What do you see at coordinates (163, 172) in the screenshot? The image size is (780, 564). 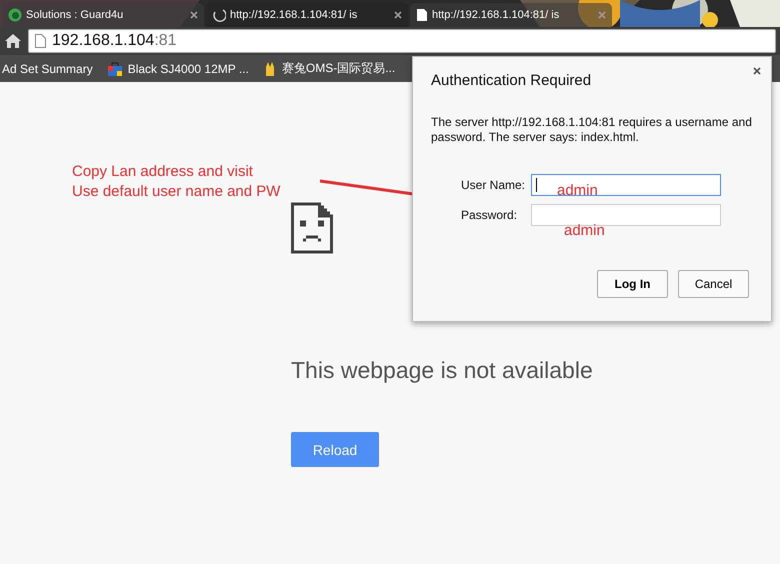 I see `annotation-text: Copy Lan address and visit` at bounding box center [163, 172].